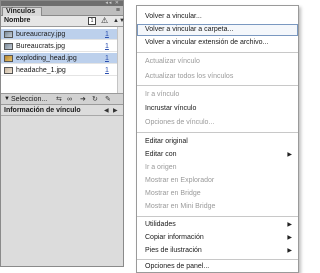 This screenshot has width=320, height=273. What do you see at coordinates (63, 21) in the screenshot?
I see `column-header: Nombre 1 ⚠ ▲▼` at bounding box center [63, 21].